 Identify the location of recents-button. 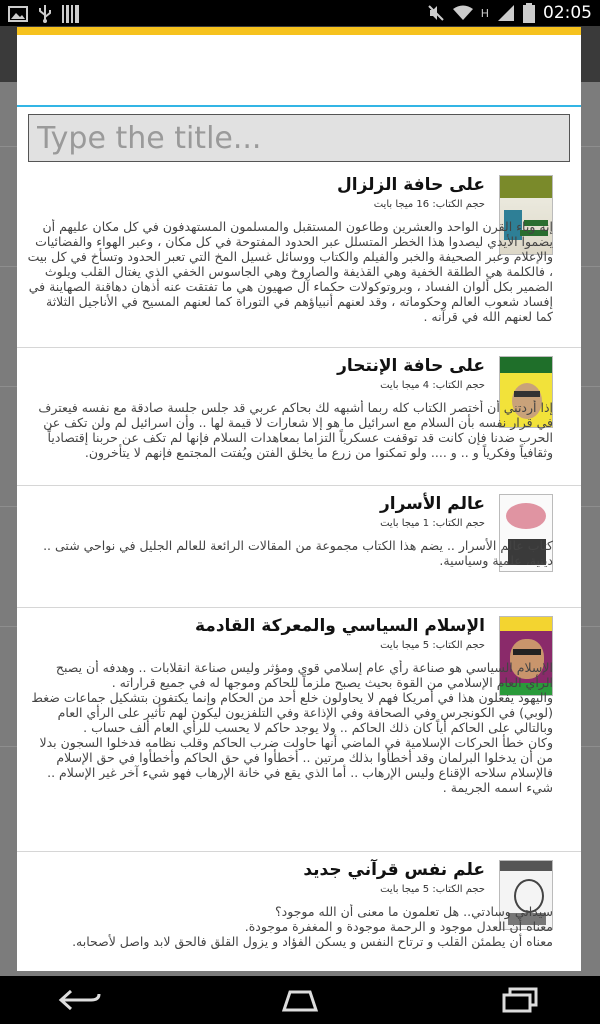
(520, 1000).